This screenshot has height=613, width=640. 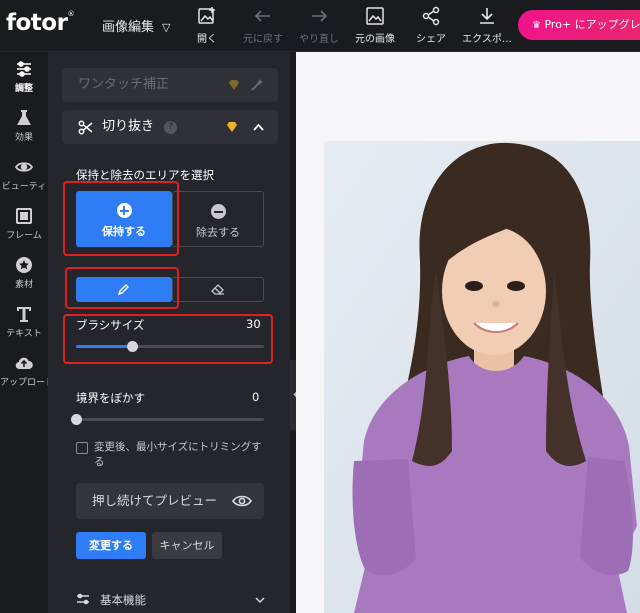 What do you see at coordinates (260, 600) in the screenshot?
I see `chevron-down-icon` at bounding box center [260, 600].